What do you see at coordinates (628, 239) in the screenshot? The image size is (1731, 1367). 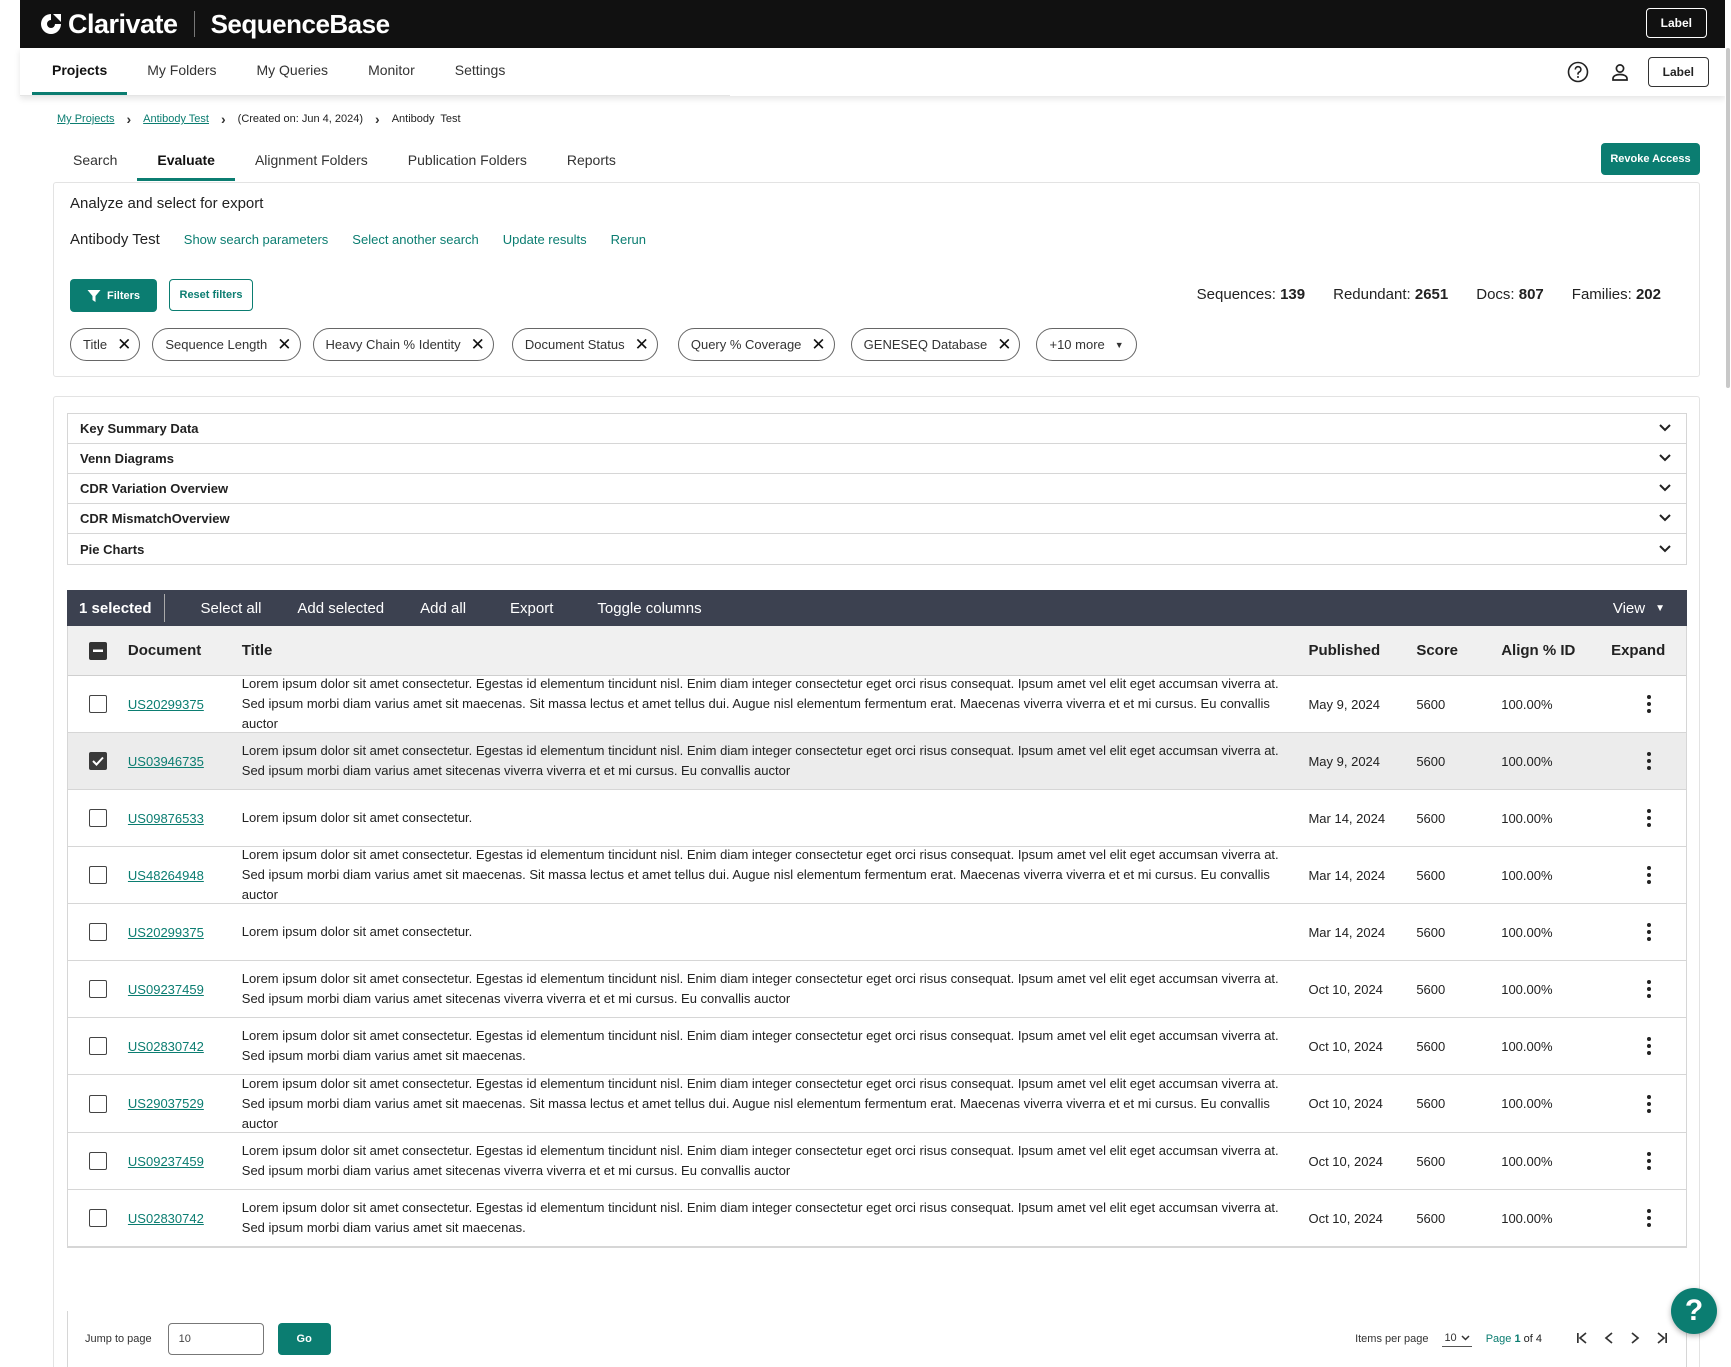 I see `rerun-link: Rerun` at bounding box center [628, 239].